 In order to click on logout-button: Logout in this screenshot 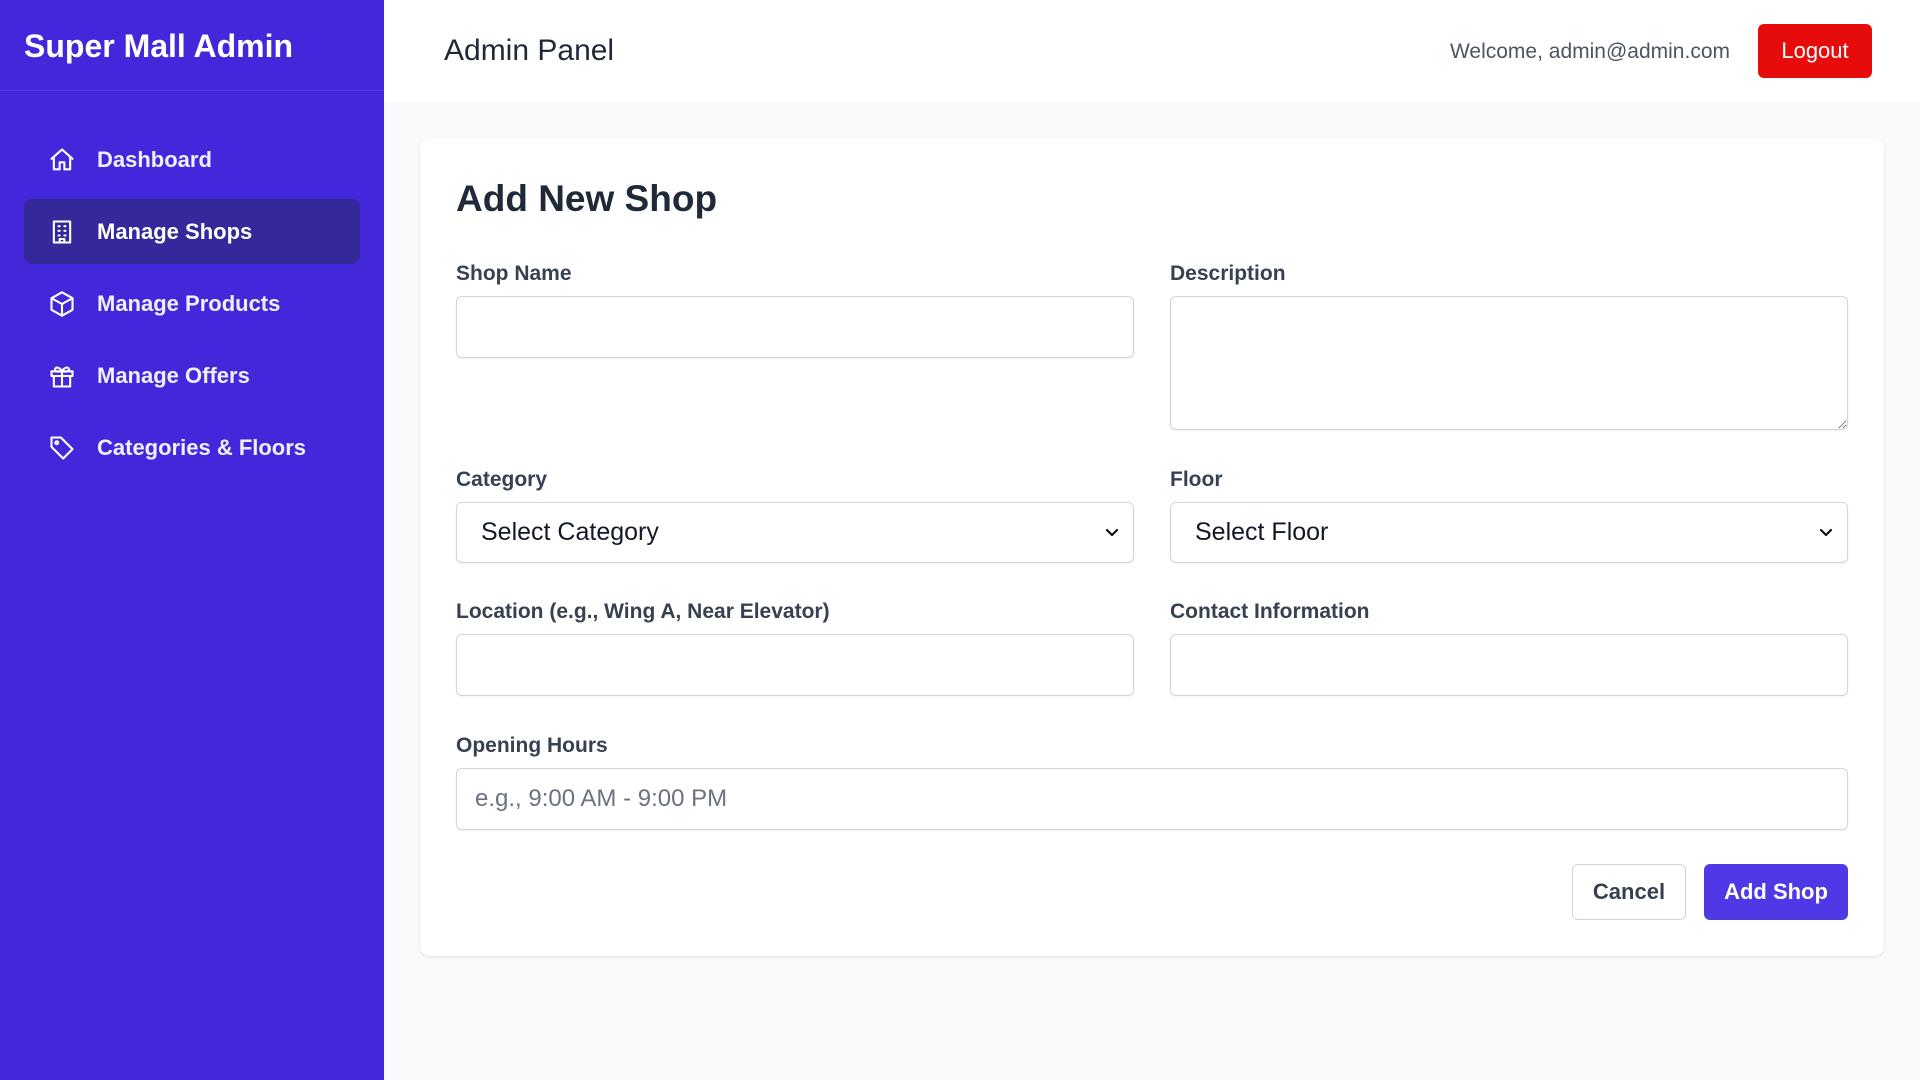, I will do `click(1815, 51)`.